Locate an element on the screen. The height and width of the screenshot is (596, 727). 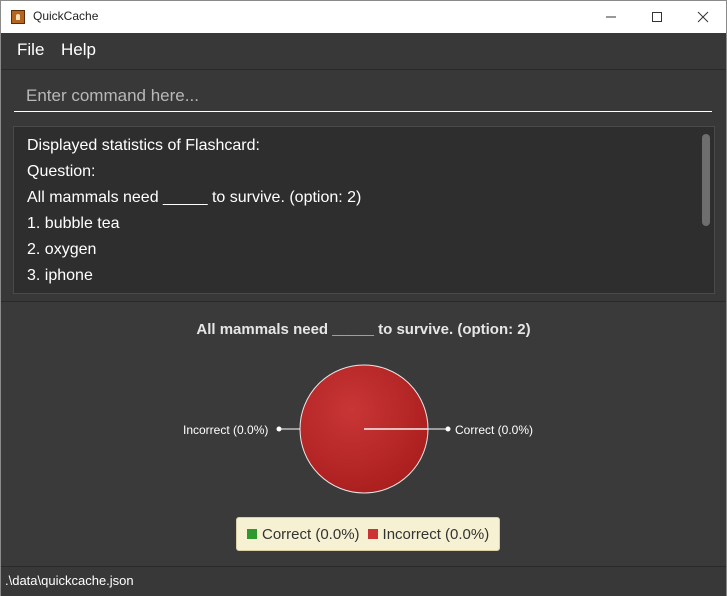
label-dot-correct is located at coordinates (448, 429).